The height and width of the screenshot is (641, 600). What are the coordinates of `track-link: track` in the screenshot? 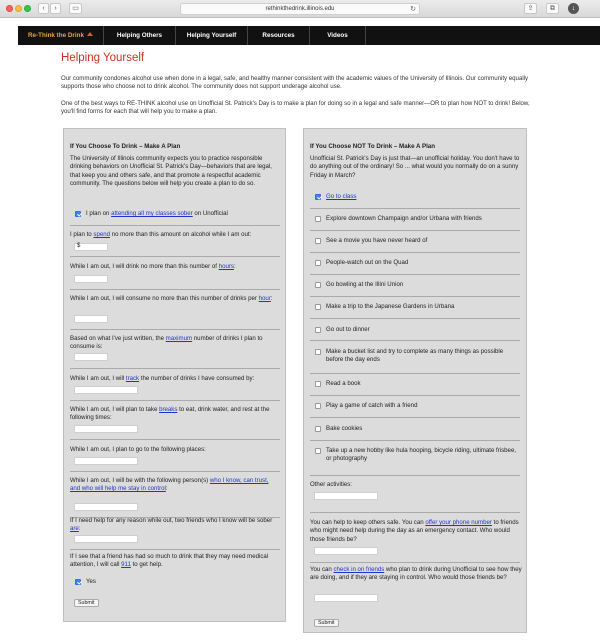 It's located at (132, 378).